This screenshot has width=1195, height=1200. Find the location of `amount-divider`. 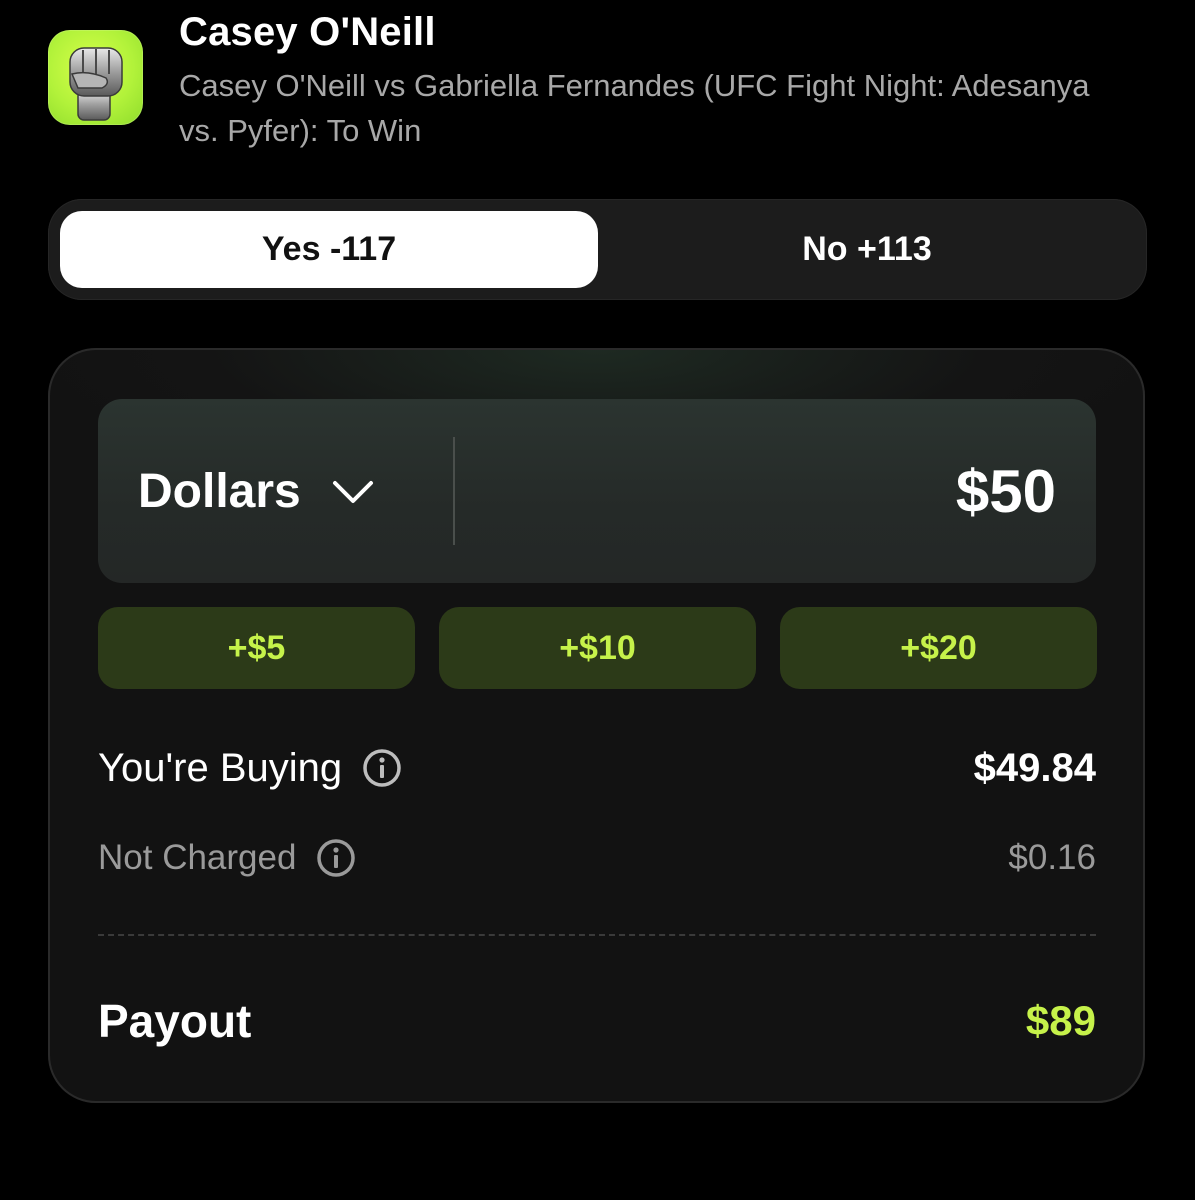

amount-divider is located at coordinates (454, 491).